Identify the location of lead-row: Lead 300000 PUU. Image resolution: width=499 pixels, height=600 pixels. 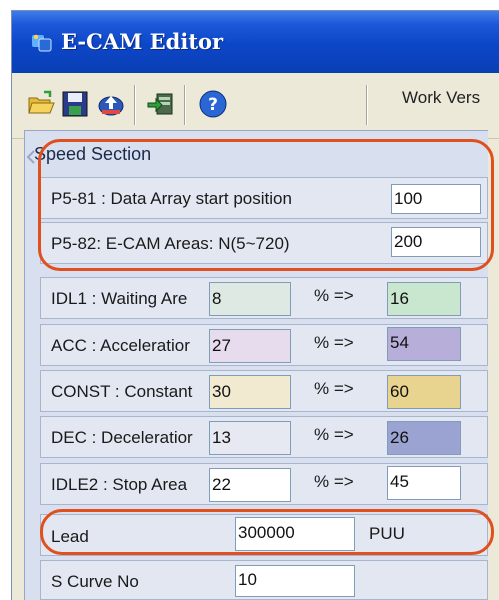
(264, 535).